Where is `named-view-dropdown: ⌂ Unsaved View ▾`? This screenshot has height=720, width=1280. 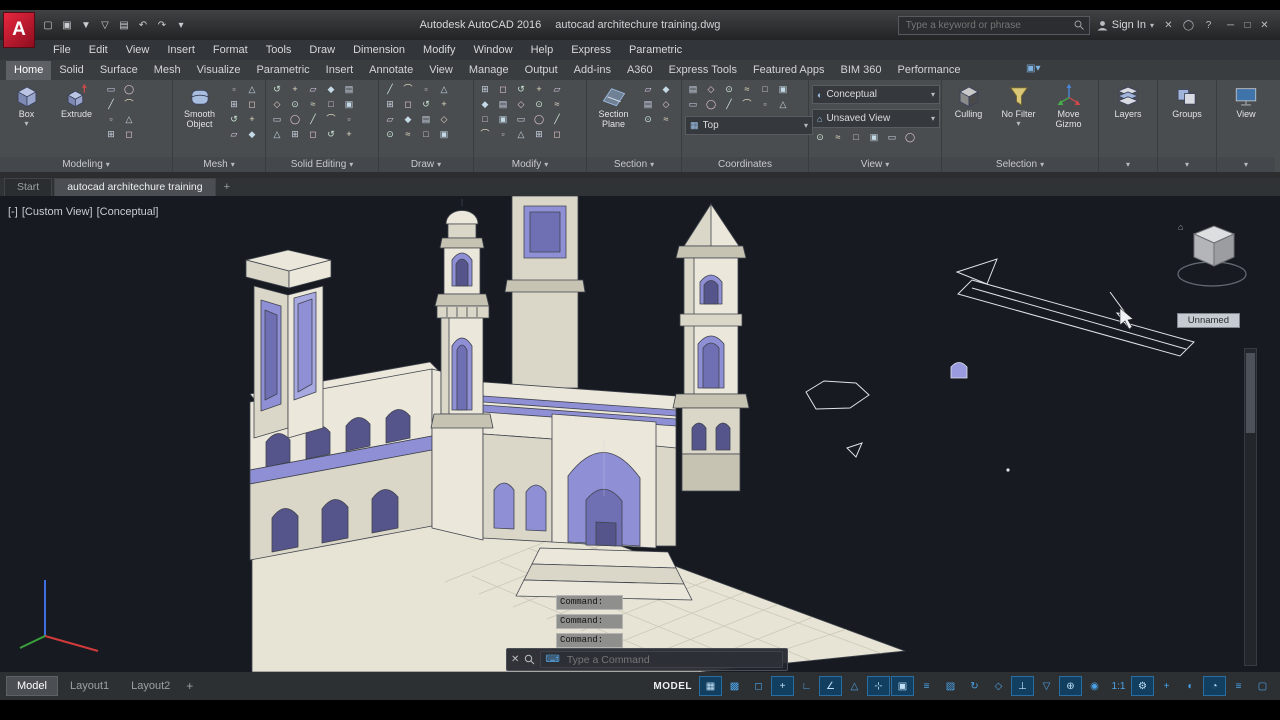
named-view-dropdown: ⌂ Unsaved View ▾ is located at coordinates (876, 118).